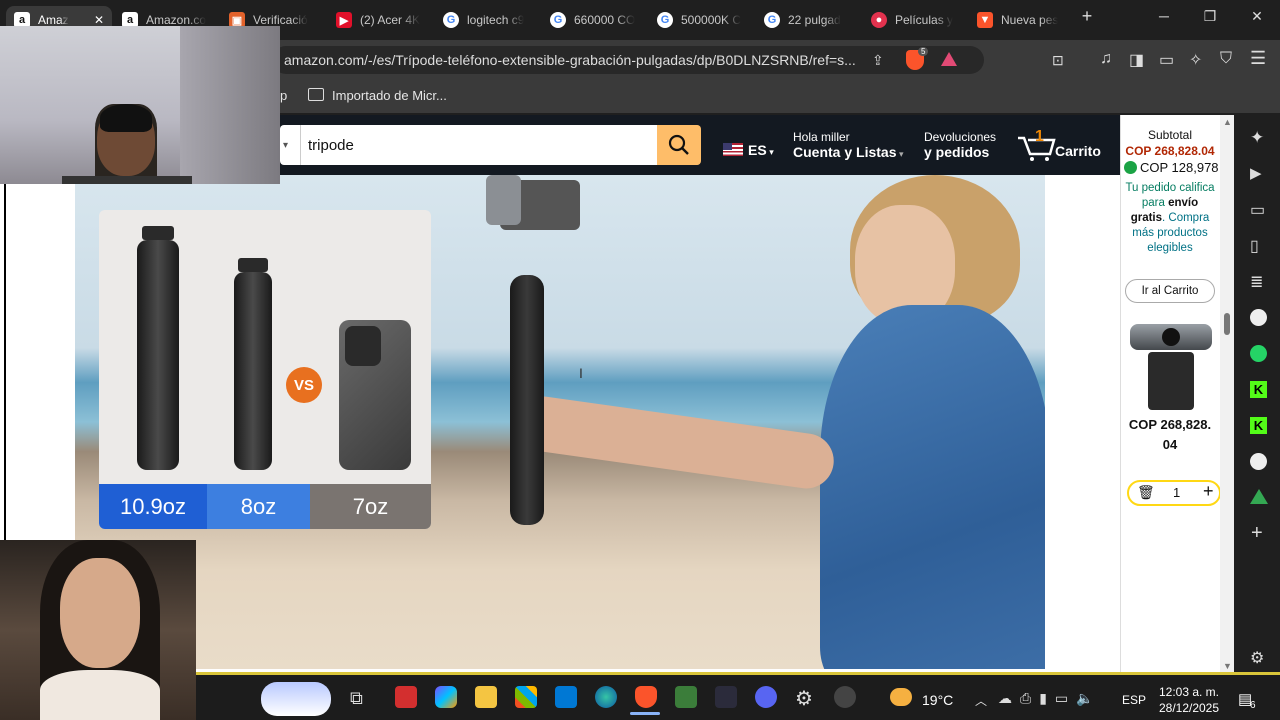 This screenshot has height=720, width=1280. I want to click on text-cursor-icon: I, so click(581, 373).